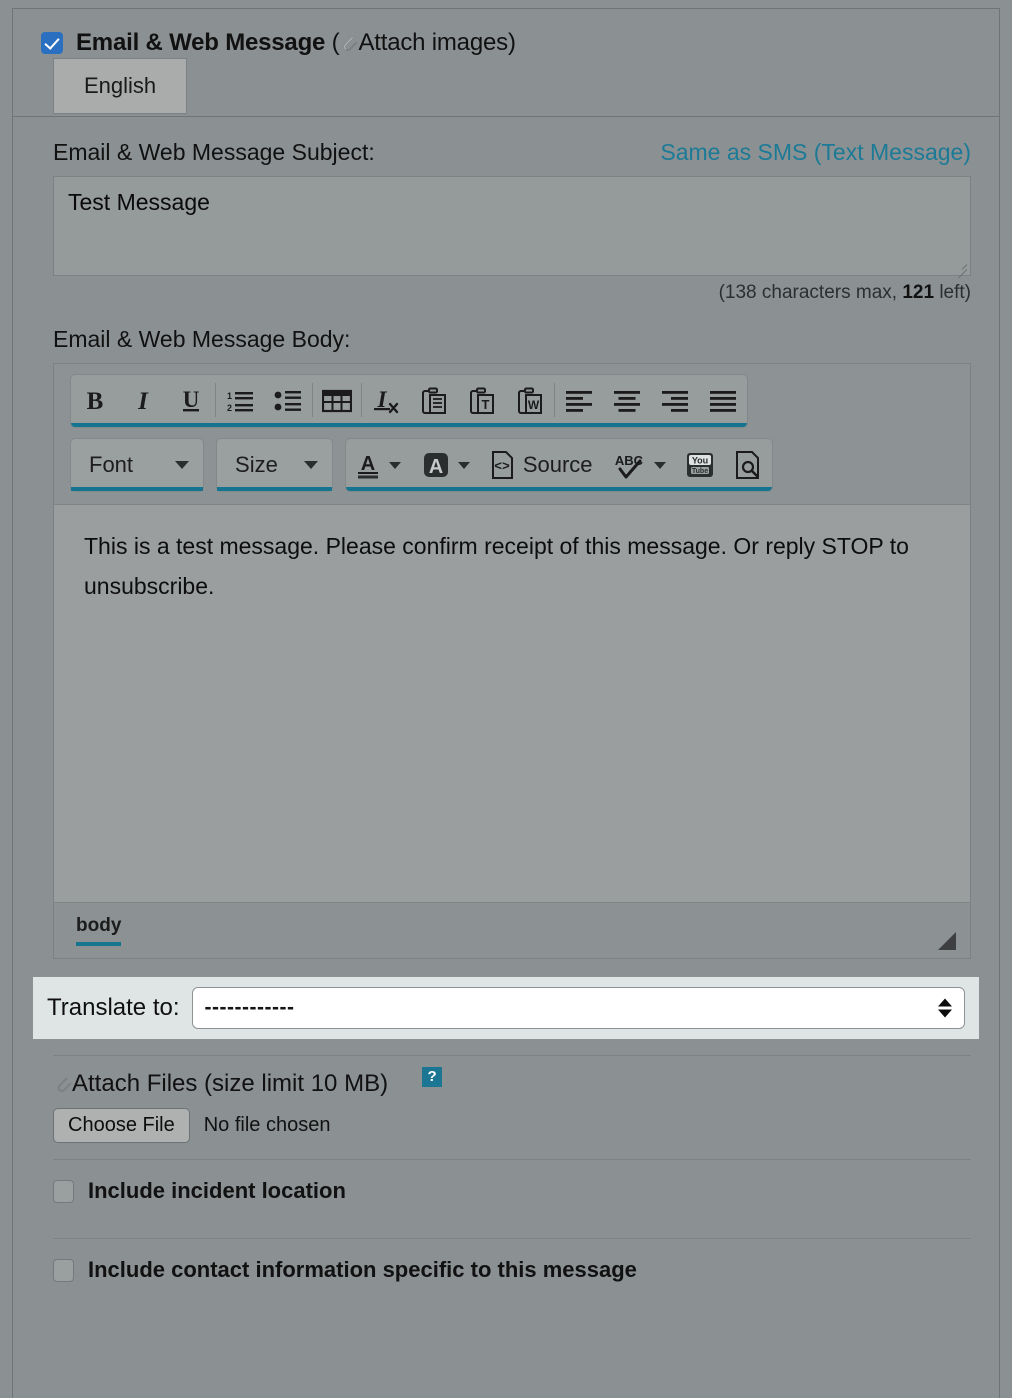  What do you see at coordinates (229, 396) in the screenshot?
I see `svg-text: 1` at bounding box center [229, 396].